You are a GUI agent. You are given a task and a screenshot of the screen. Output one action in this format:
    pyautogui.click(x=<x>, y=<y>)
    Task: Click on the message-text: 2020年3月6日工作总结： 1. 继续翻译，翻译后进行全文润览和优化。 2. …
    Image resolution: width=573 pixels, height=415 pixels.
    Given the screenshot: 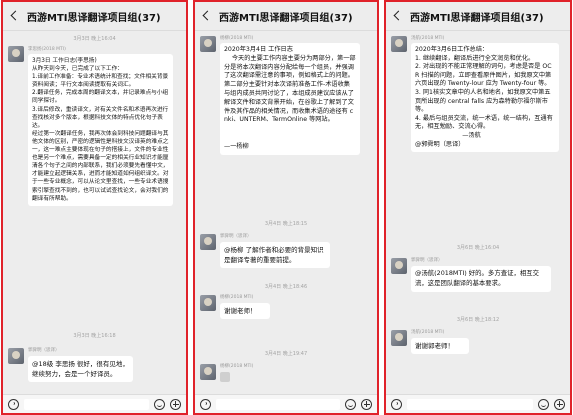 What is the action you would take?
    pyautogui.click(x=484, y=97)
    